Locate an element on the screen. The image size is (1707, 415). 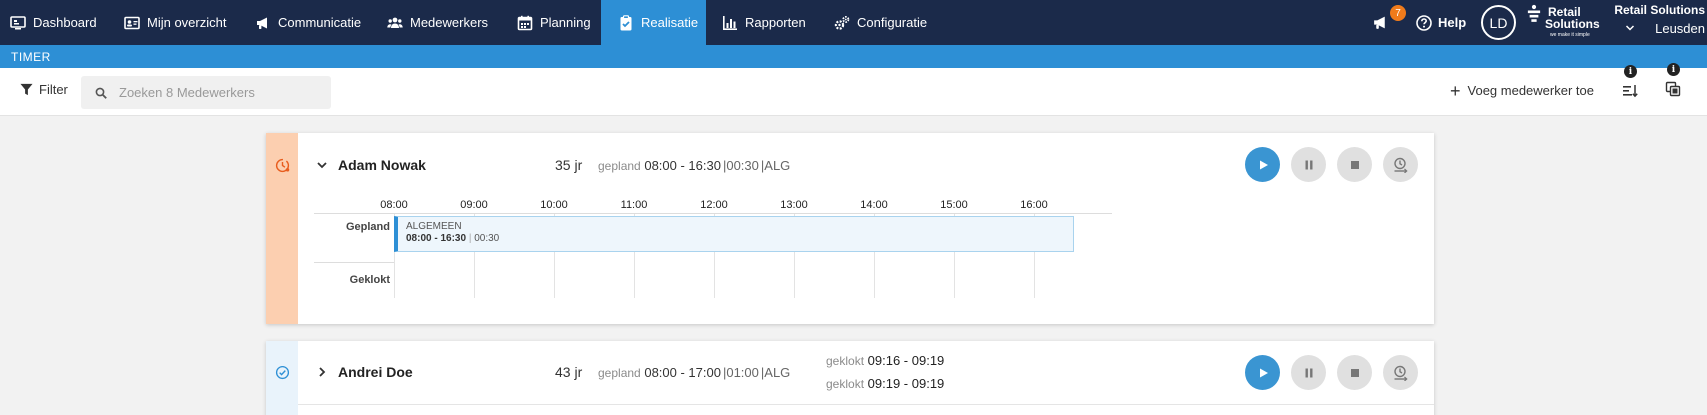
clock-transfer-icon is located at coordinates (1400, 373).